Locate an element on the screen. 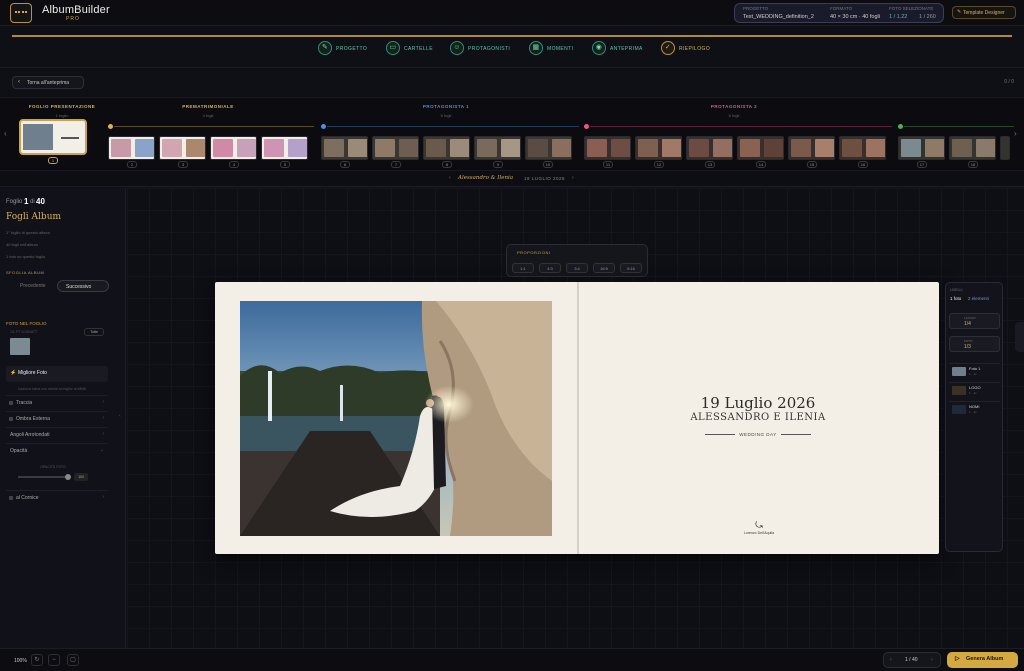  ratio-9-16-button: 9:16 is located at coordinates (631, 268).